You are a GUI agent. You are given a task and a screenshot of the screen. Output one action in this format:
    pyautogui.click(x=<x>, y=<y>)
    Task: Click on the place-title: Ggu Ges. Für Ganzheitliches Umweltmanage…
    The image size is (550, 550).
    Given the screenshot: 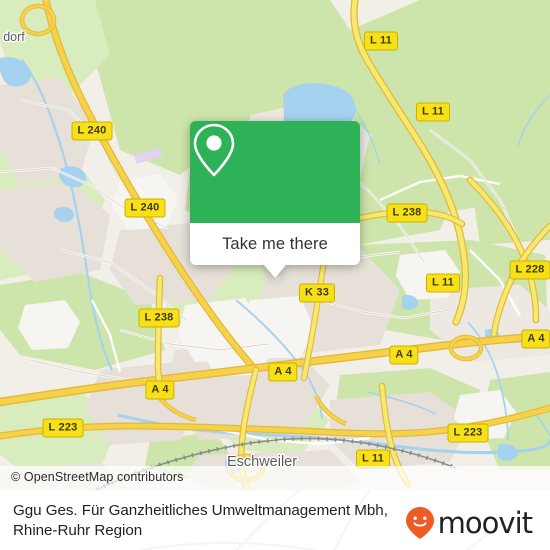 What is the action you would take?
    pyautogui.click(x=200, y=520)
    